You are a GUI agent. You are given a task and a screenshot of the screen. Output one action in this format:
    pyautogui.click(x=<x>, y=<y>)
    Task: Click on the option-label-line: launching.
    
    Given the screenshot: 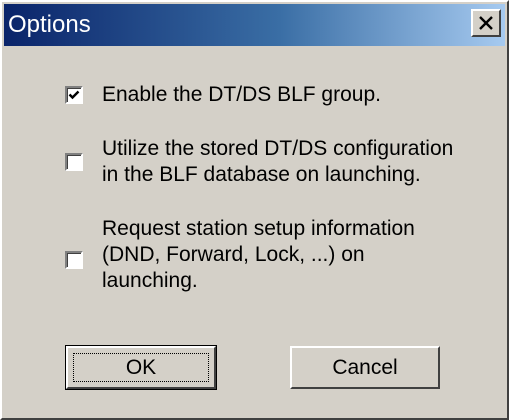 What is the action you would take?
    pyautogui.click(x=150, y=280)
    